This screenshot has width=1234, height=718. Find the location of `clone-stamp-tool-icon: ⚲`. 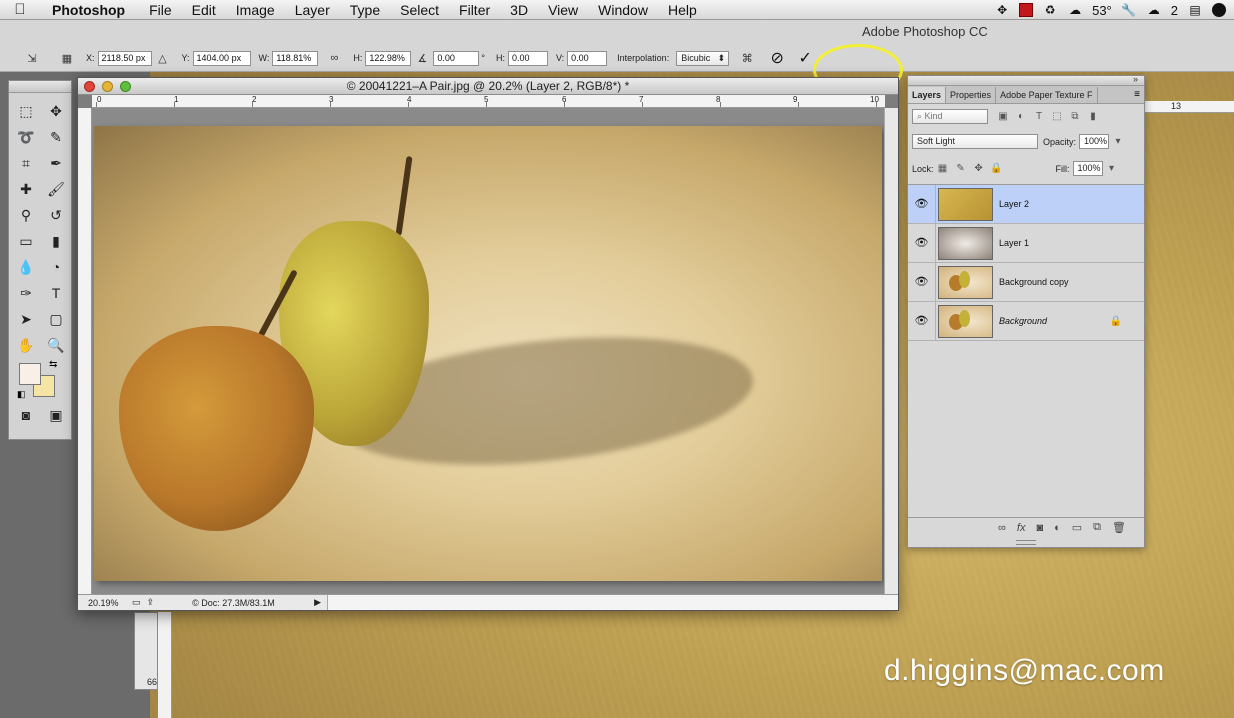

clone-stamp-tool-icon: ⚲ is located at coordinates (26, 215).